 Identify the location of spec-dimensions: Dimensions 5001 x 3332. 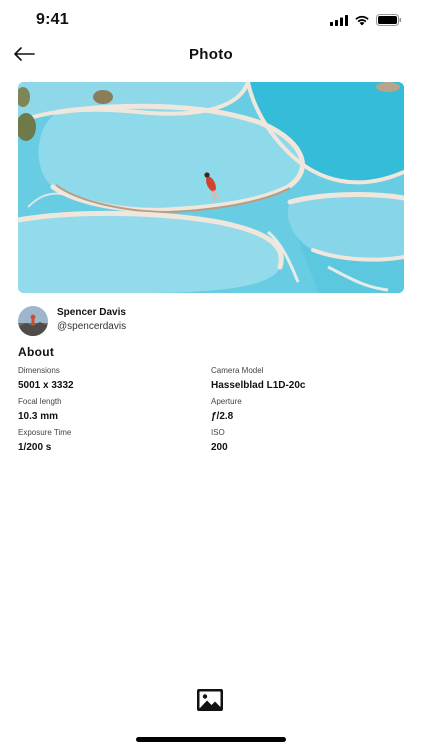
(46, 379).